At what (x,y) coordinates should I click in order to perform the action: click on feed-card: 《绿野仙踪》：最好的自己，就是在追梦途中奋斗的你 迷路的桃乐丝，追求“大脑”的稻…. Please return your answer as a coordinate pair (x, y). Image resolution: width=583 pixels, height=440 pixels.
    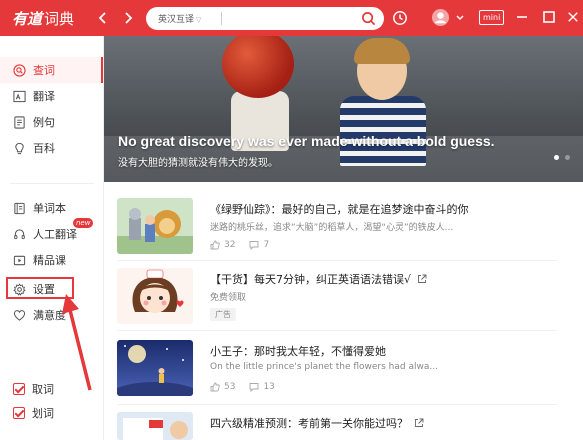
    Looking at the image, I should click on (337, 233).